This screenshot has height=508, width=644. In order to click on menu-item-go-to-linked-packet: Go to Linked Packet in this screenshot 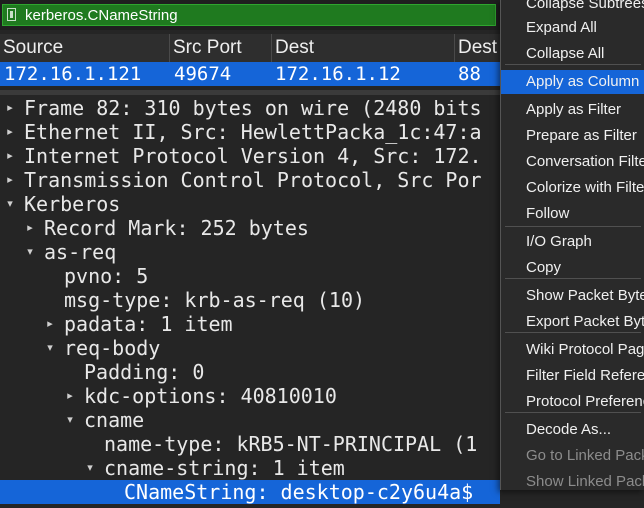, I will do `click(572, 456)`.